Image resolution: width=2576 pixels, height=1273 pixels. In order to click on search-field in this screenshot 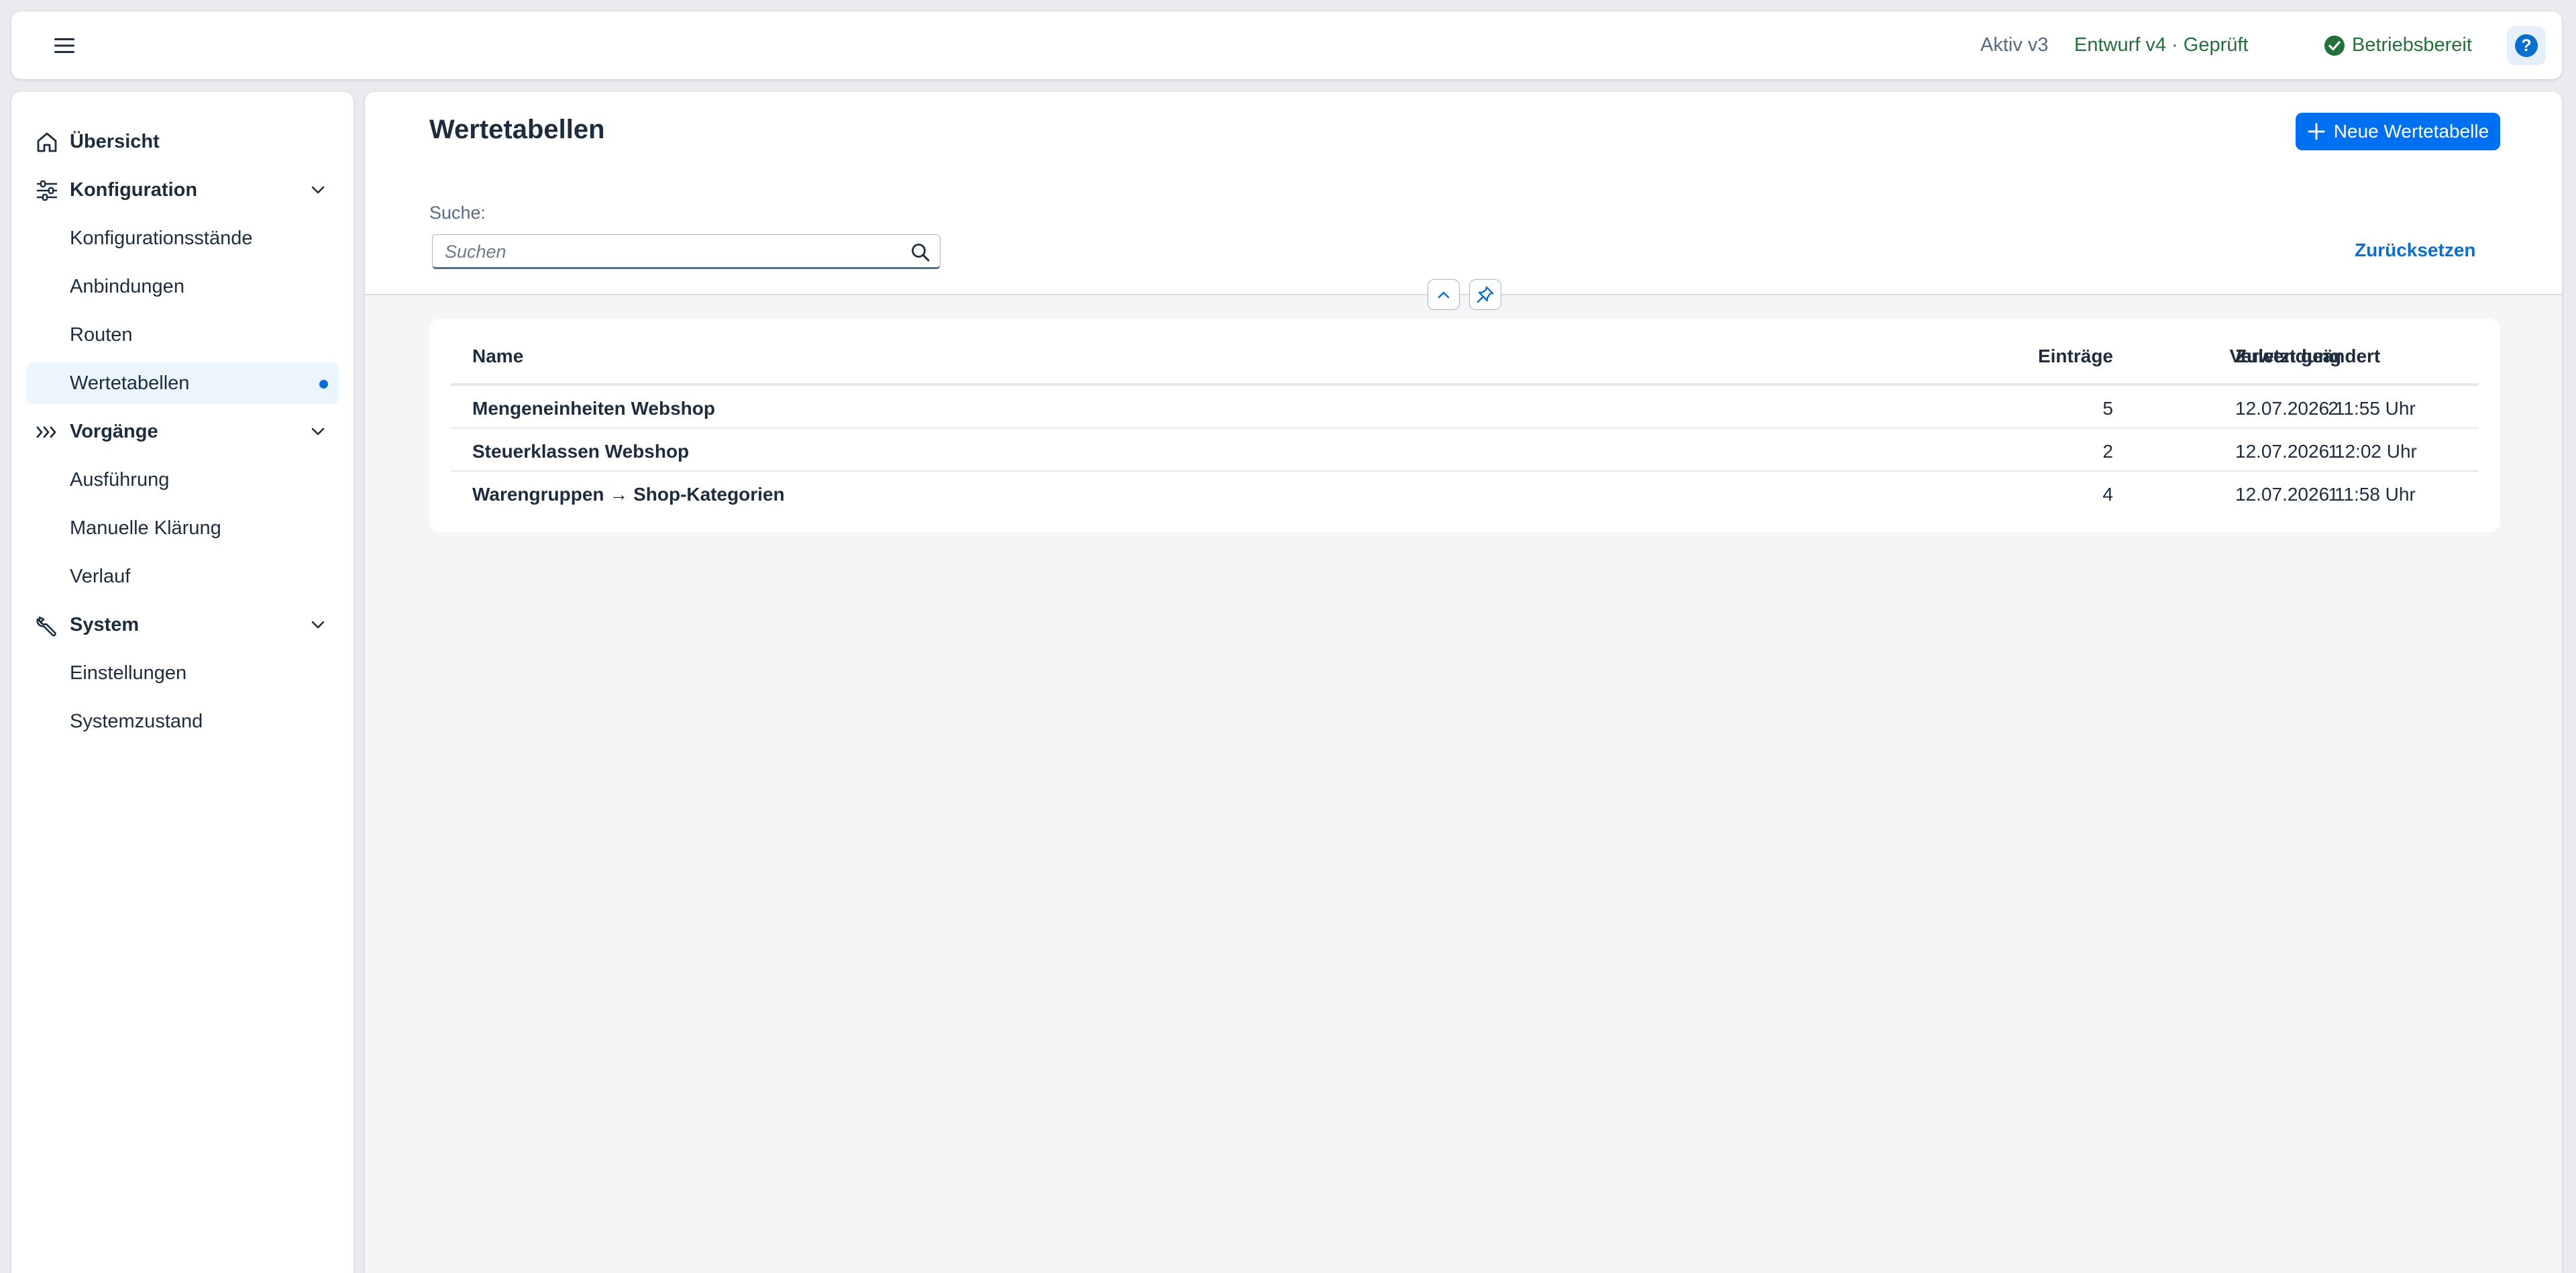, I will do `click(686, 251)`.